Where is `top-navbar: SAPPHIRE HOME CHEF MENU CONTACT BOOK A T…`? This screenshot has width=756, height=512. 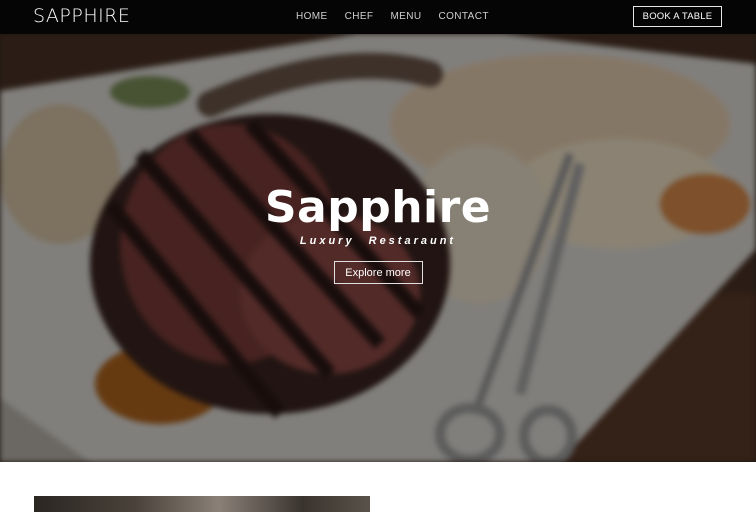 top-navbar: SAPPHIRE HOME CHEF MENU CONTACT BOOK A T… is located at coordinates (378, 17).